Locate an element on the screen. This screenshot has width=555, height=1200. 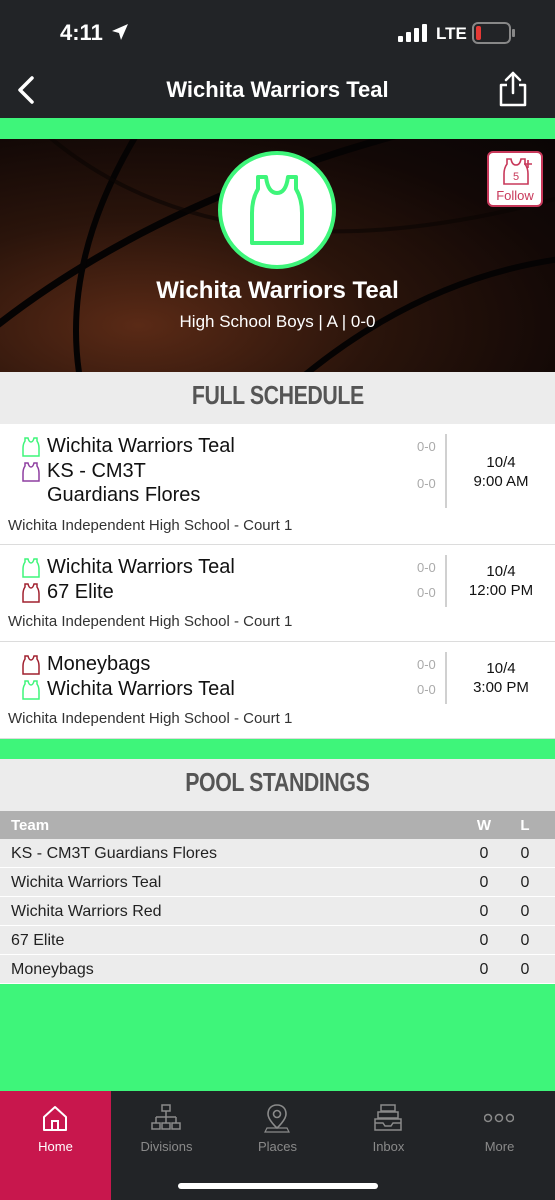
follow-button: 5 Follow is located at coordinates (515, 179).